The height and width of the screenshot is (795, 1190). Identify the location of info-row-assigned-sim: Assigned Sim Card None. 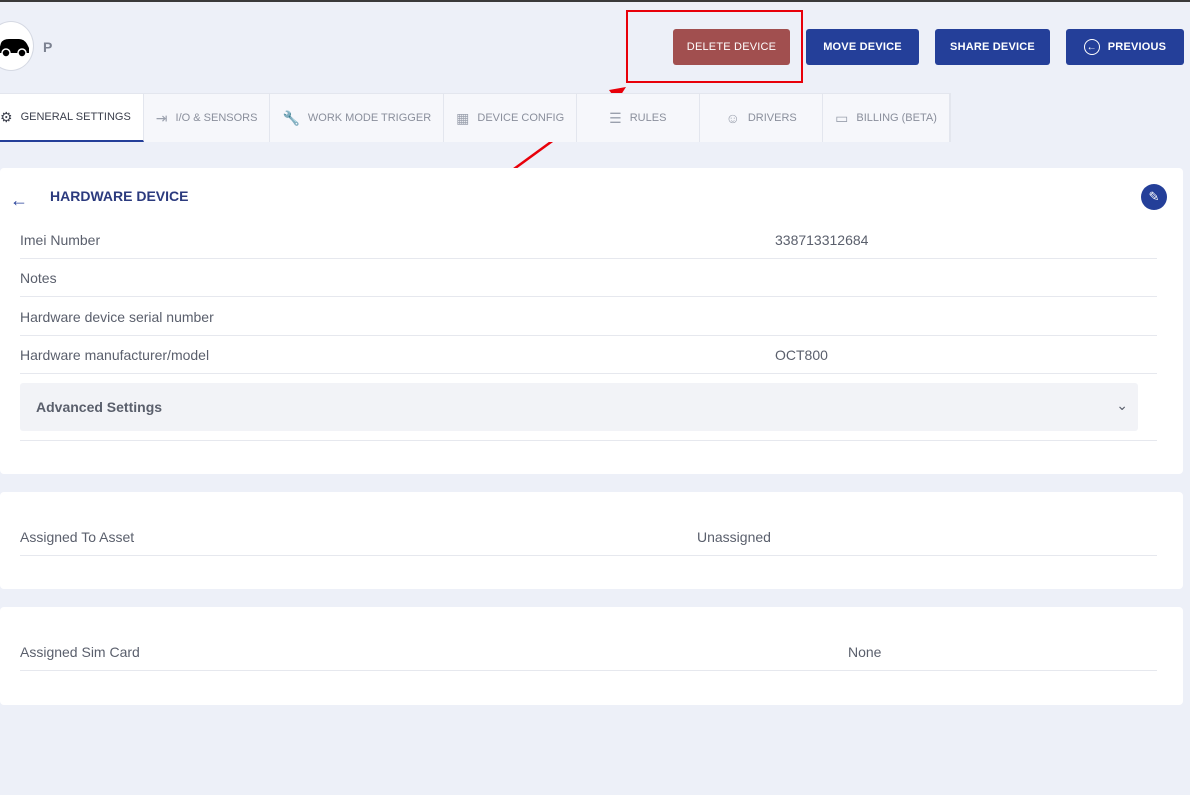
(588, 653).